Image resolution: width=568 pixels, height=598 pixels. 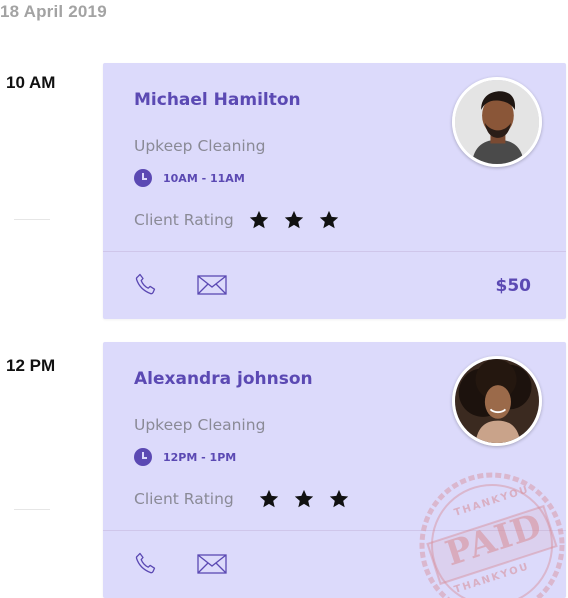 I want to click on client-name: Alexandra johnson, so click(x=223, y=379).